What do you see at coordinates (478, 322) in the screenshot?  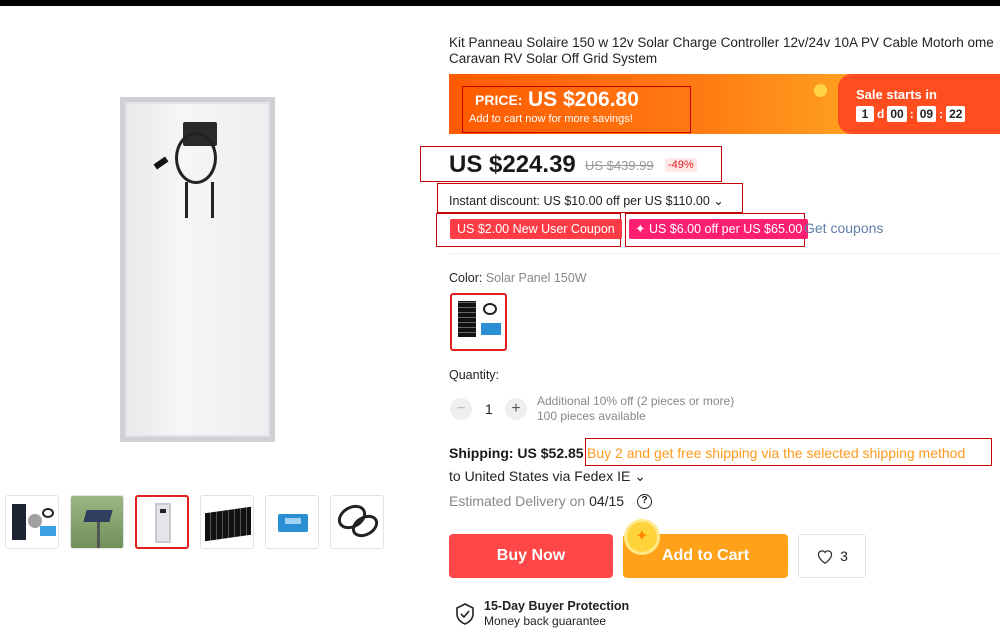 I see `color-option-solar-panel-150w` at bounding box center [478, 322].